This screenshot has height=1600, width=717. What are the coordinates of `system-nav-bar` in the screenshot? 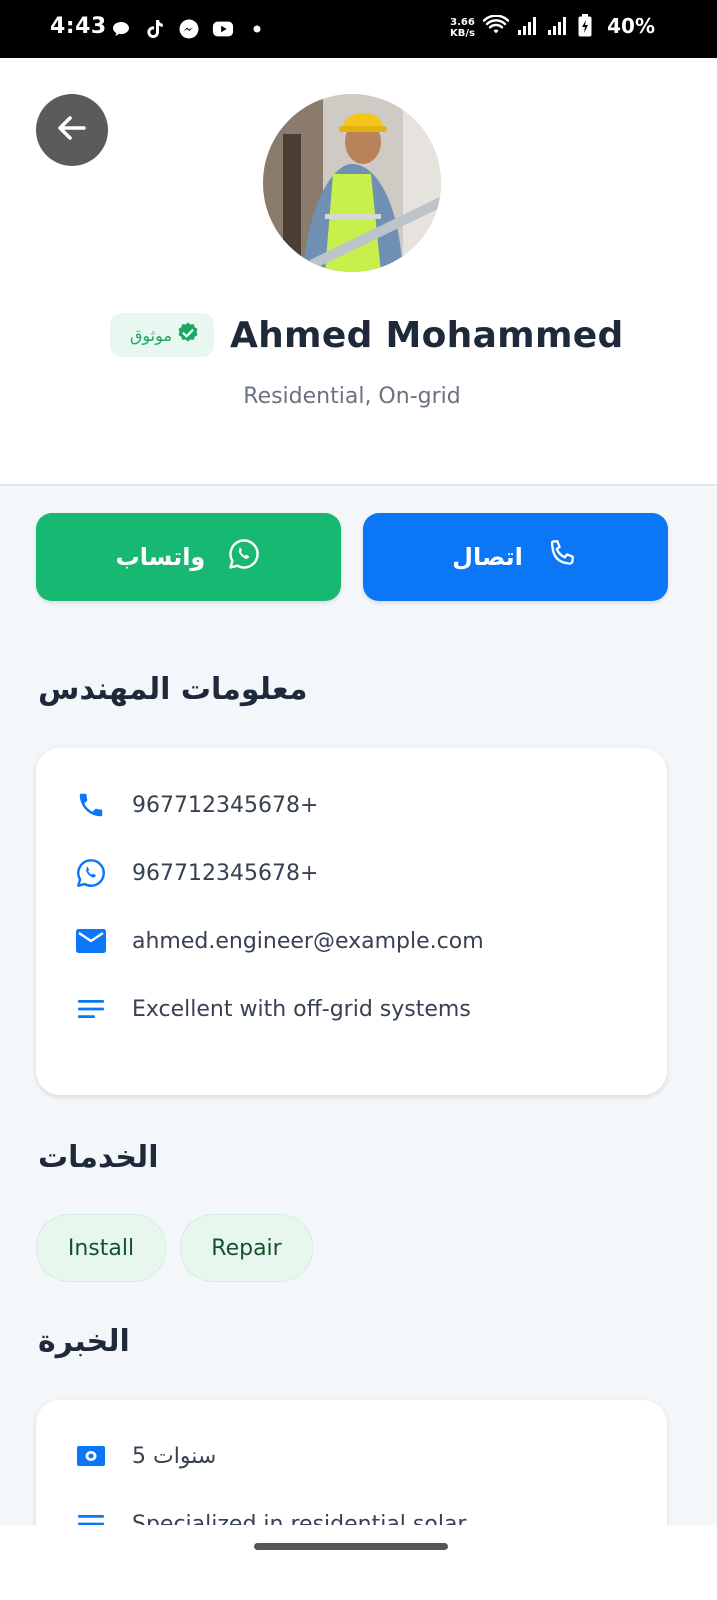 It's located at (358, 1562).